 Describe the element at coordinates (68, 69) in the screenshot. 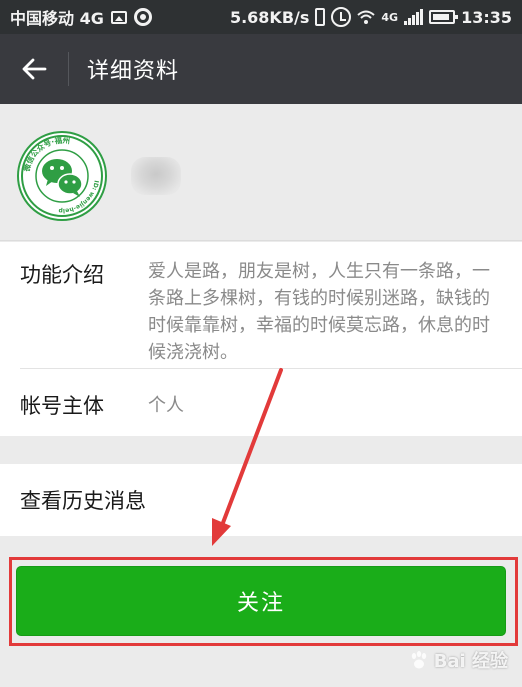

I see `title-divider` at that location.